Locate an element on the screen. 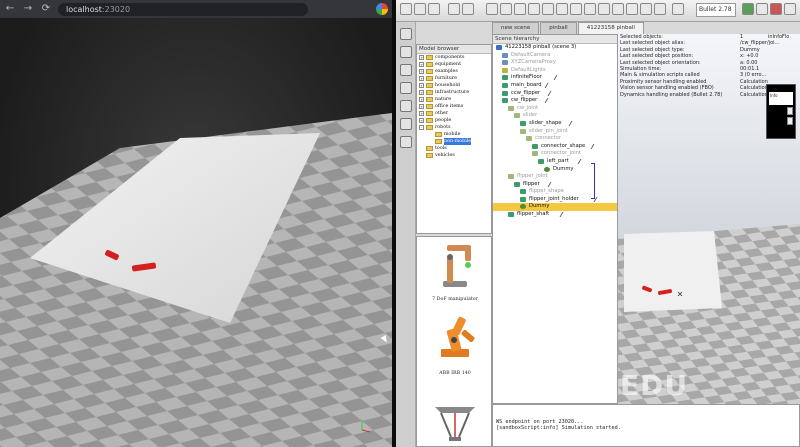  redo-icon is located at coordinates (468, 9).